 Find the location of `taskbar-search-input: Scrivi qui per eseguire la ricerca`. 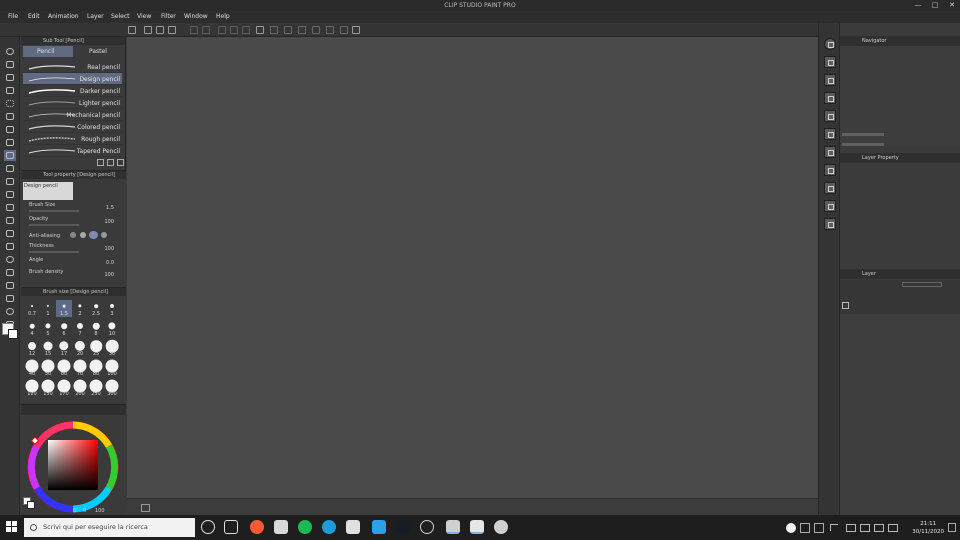

taskbar-search-input: Scrivi qui per eseguire la ricerca is located at coordinates (109, 527).